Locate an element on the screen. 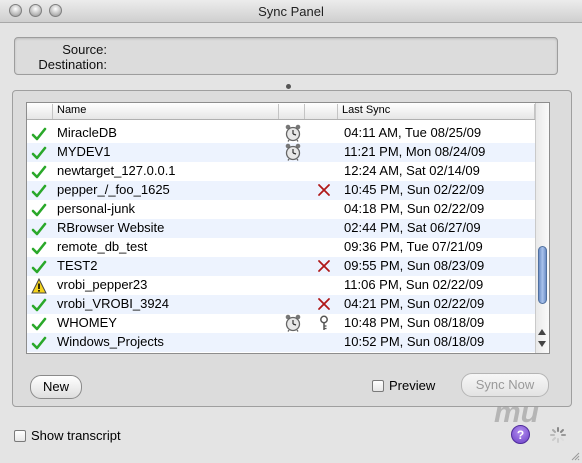 Image resolution: width=582 pixels, height=463 pixels. target-name: MiracleDB is located at coordinates (87, 132).